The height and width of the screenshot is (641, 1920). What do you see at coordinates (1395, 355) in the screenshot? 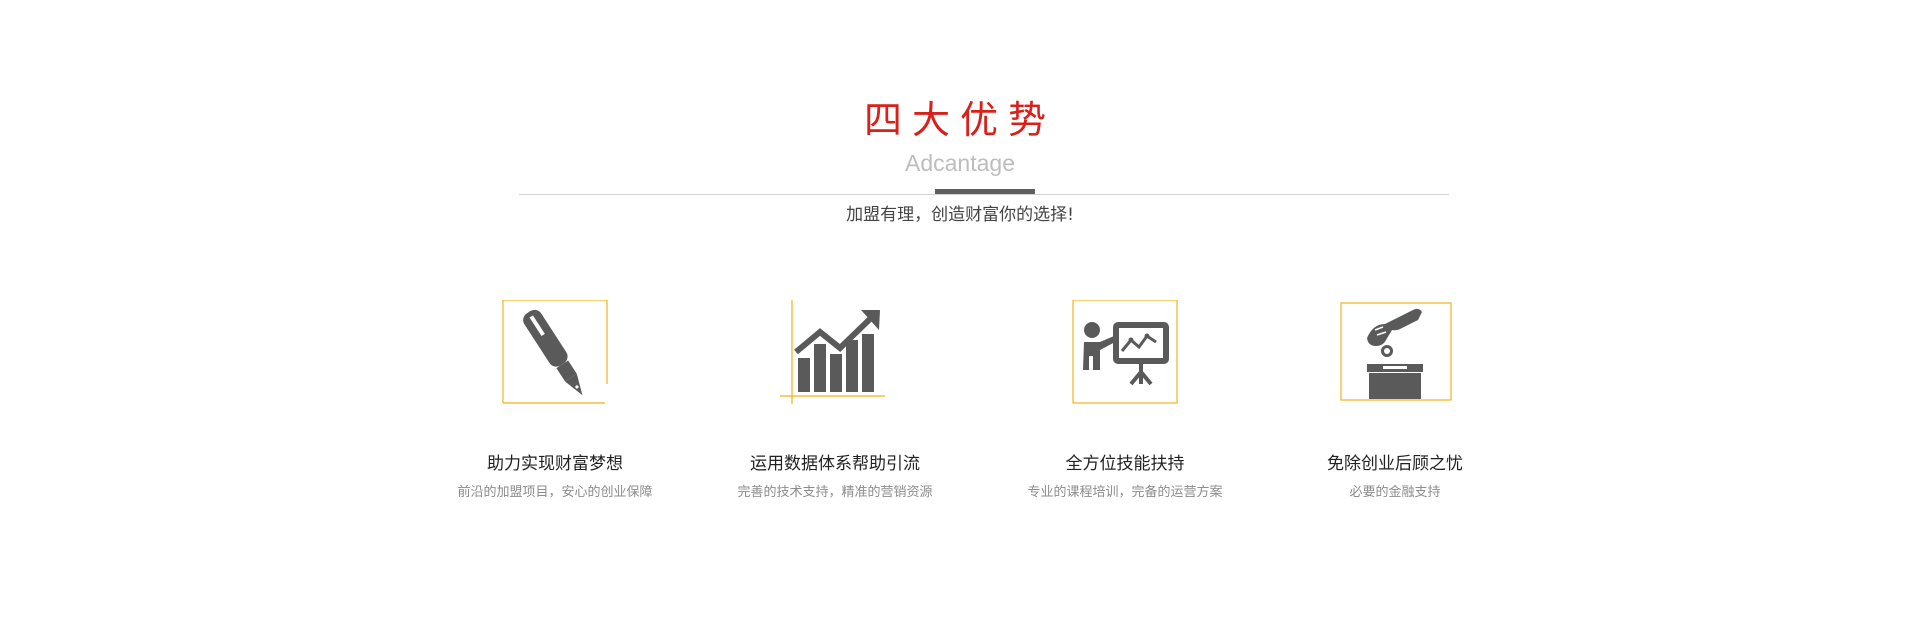
I see `donation-box-icon` at bounding box center [1395, 355].